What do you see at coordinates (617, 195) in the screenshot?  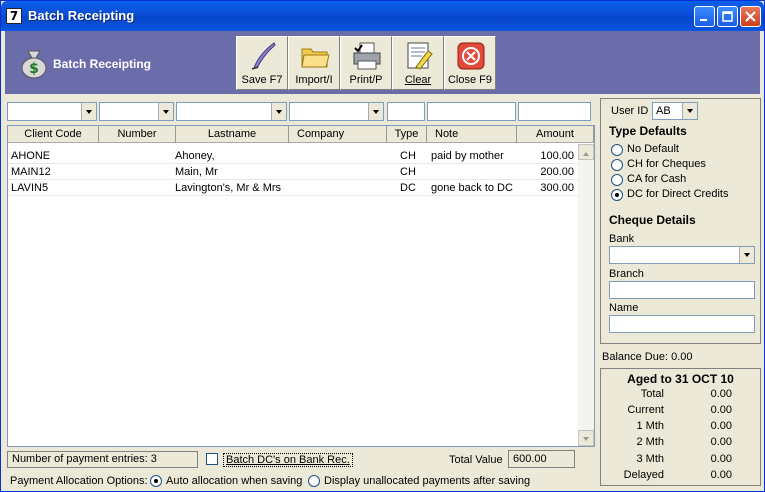 I see `type-dc-radio` at bounding box center [617, 195].